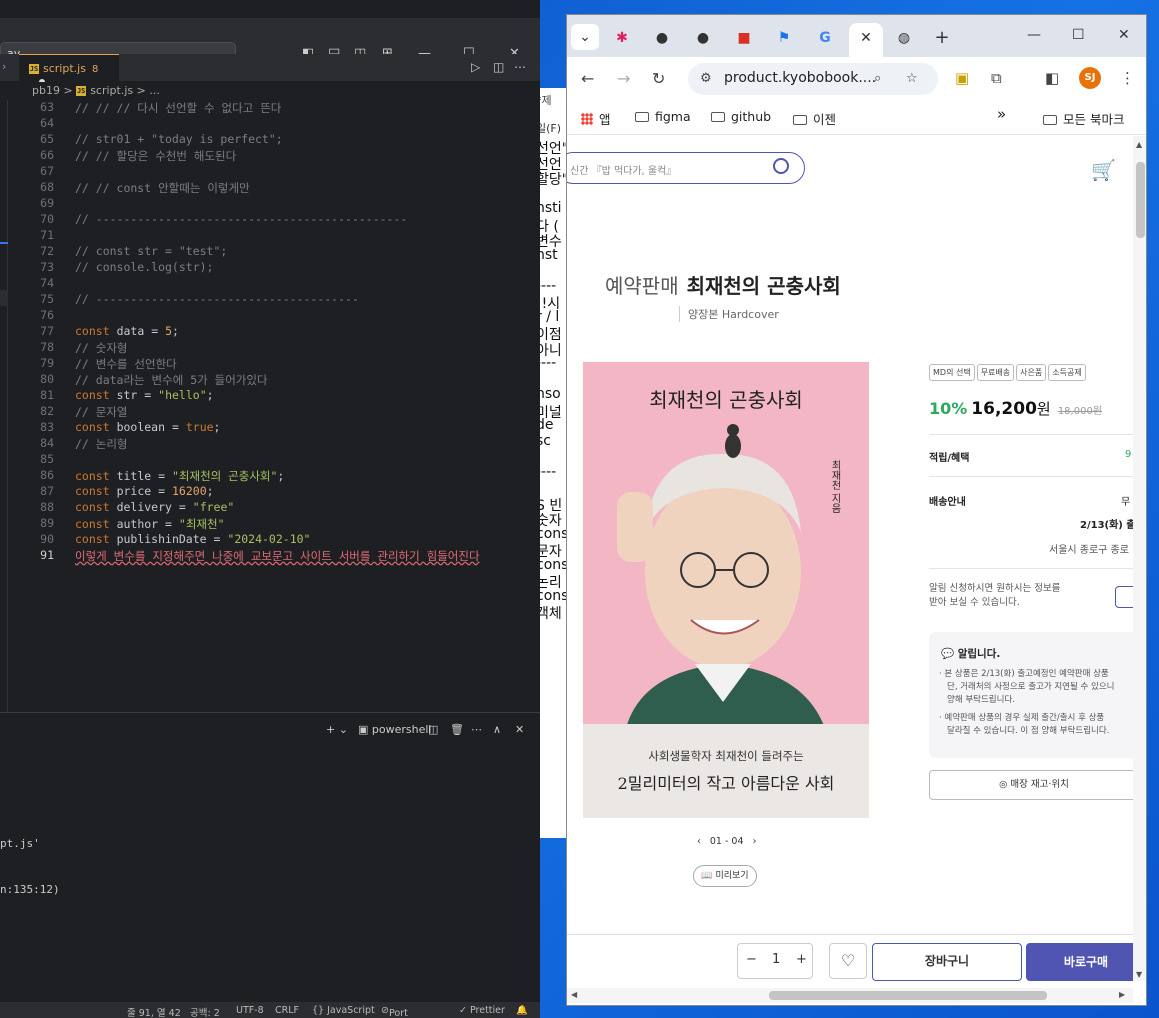 This screenshot has width=1159, height=1018. I want to click on tab-slack-icon: ✱, so click(622, 38).